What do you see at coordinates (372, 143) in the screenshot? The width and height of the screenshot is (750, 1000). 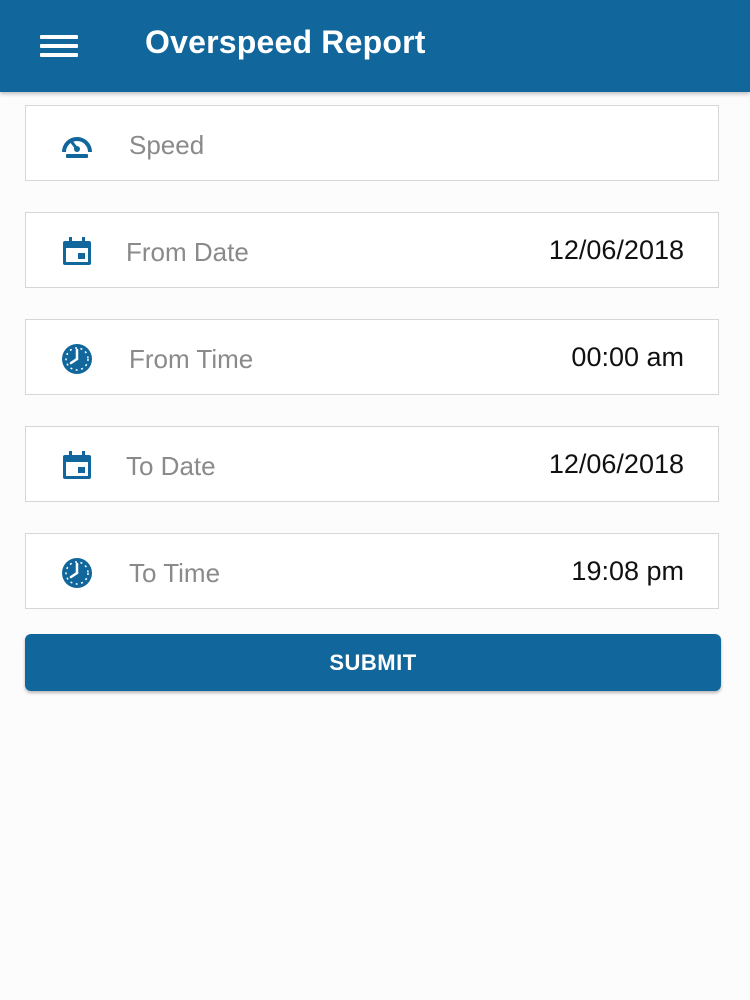 I see `speed-field: Speed` at bounding box center [372, 143].